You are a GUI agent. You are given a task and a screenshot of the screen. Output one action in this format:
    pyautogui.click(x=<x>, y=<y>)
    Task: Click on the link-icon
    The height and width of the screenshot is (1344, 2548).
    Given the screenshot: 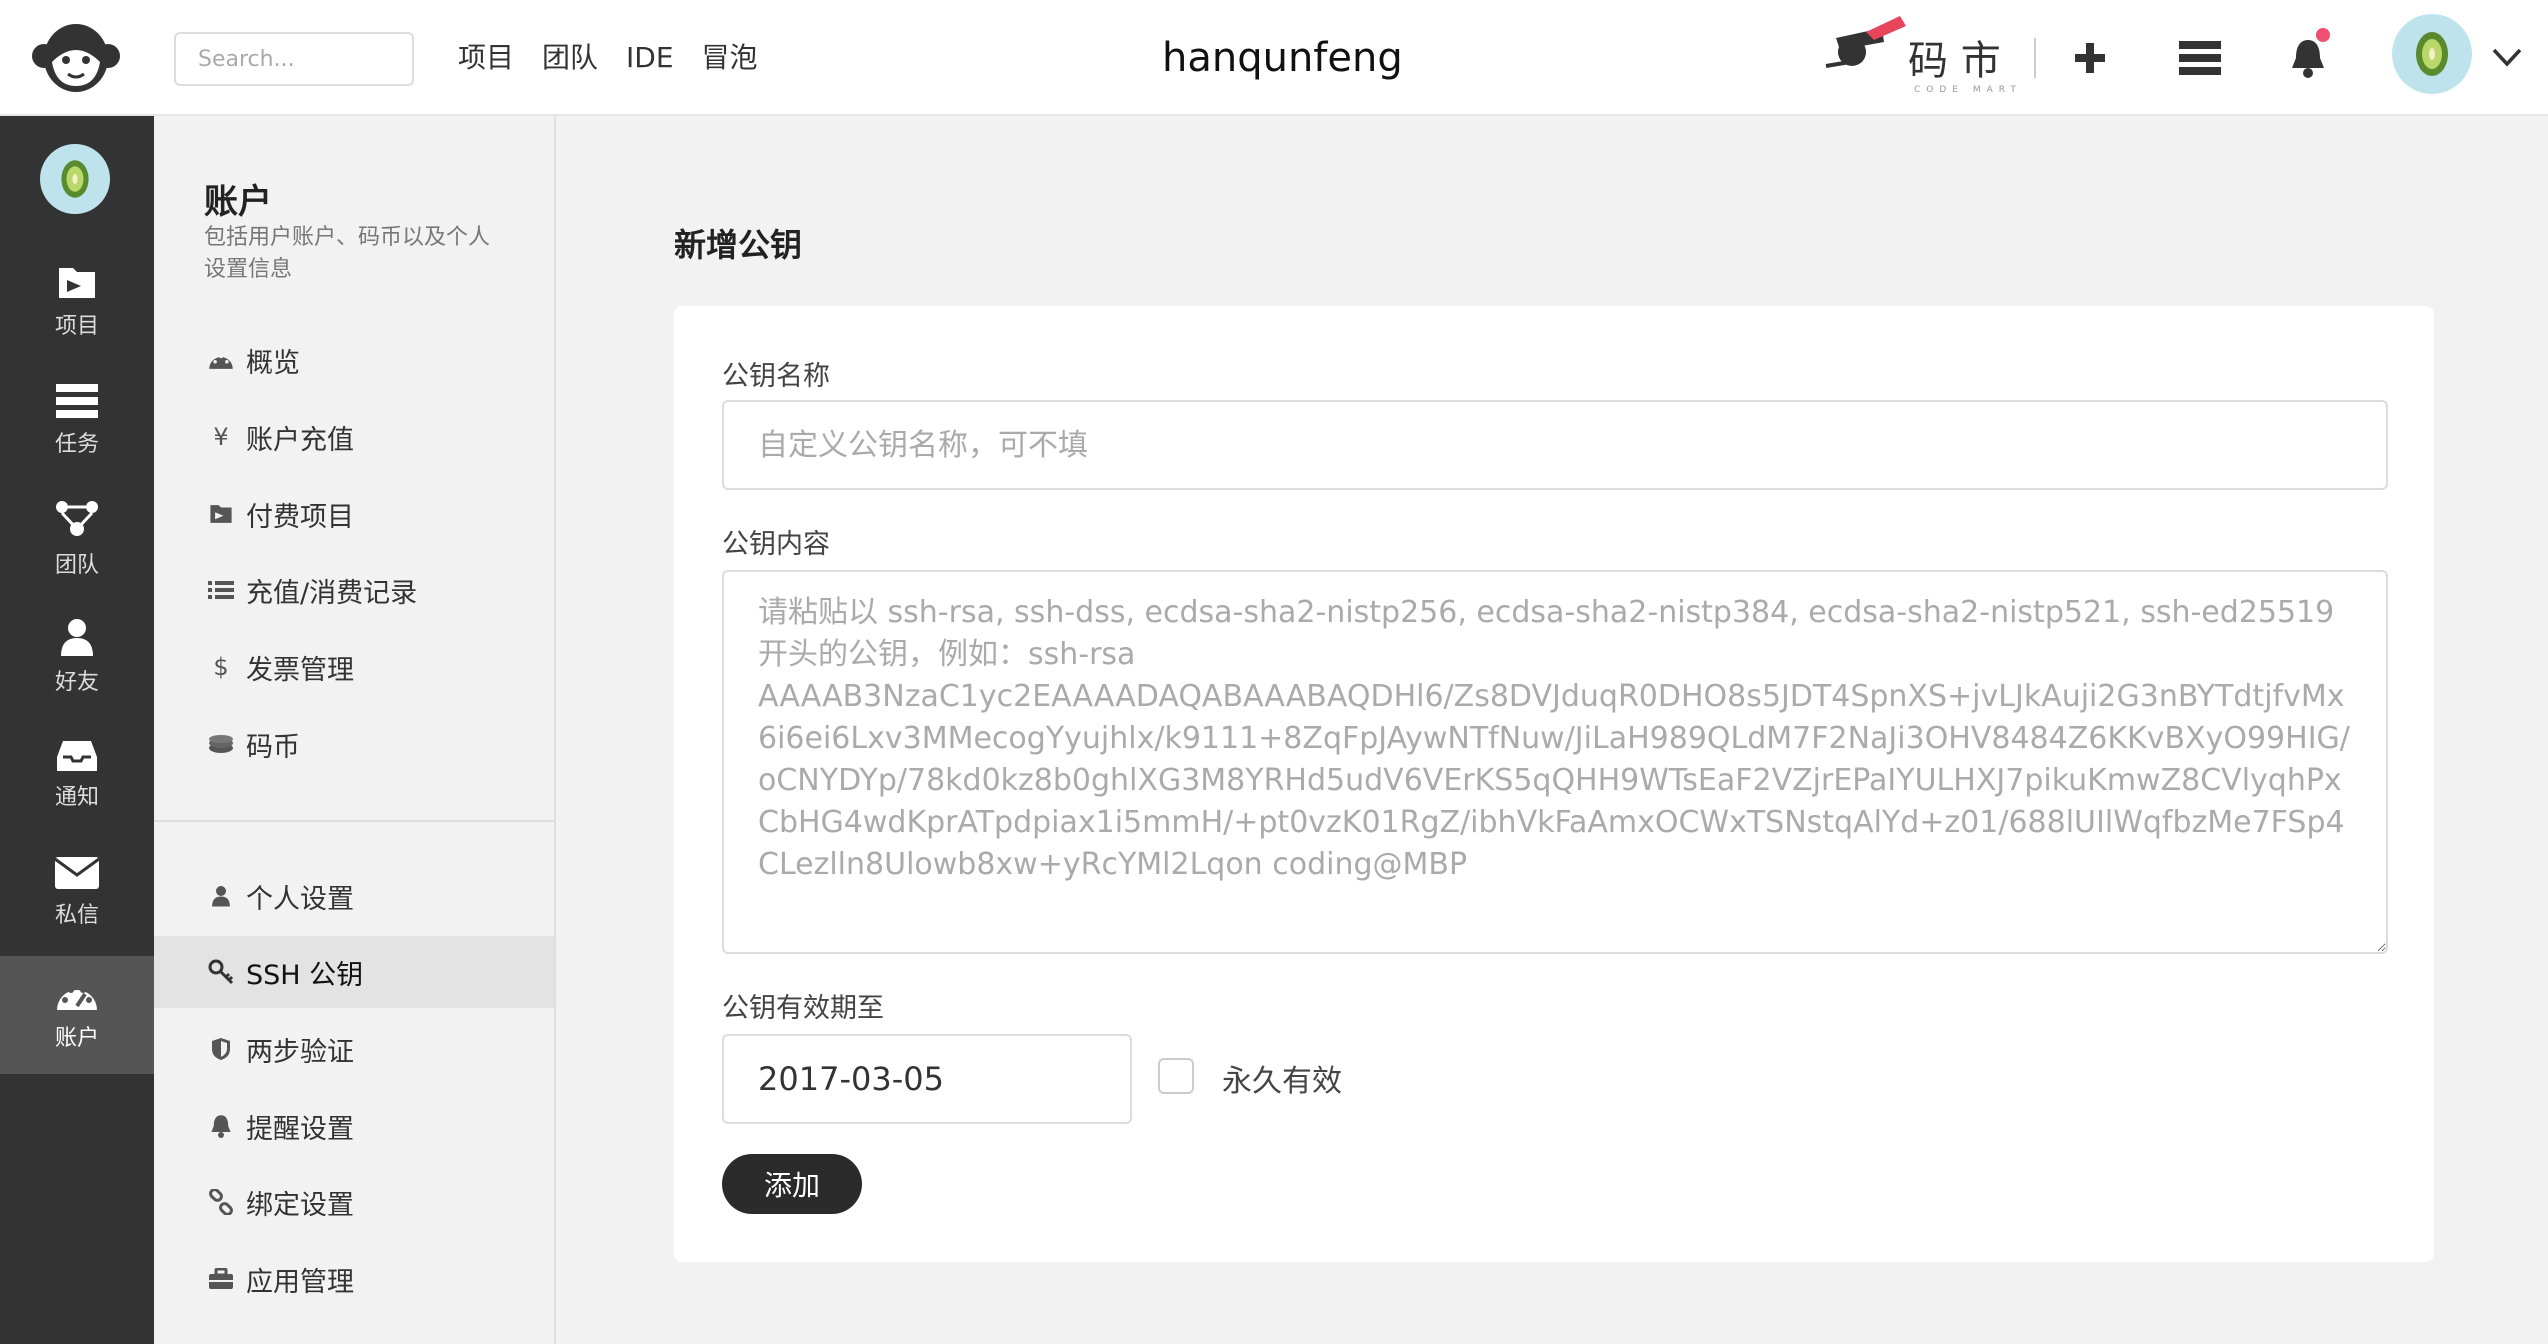 What is the action you would take?
    pyautogui.click(x=221, y=1202)
    